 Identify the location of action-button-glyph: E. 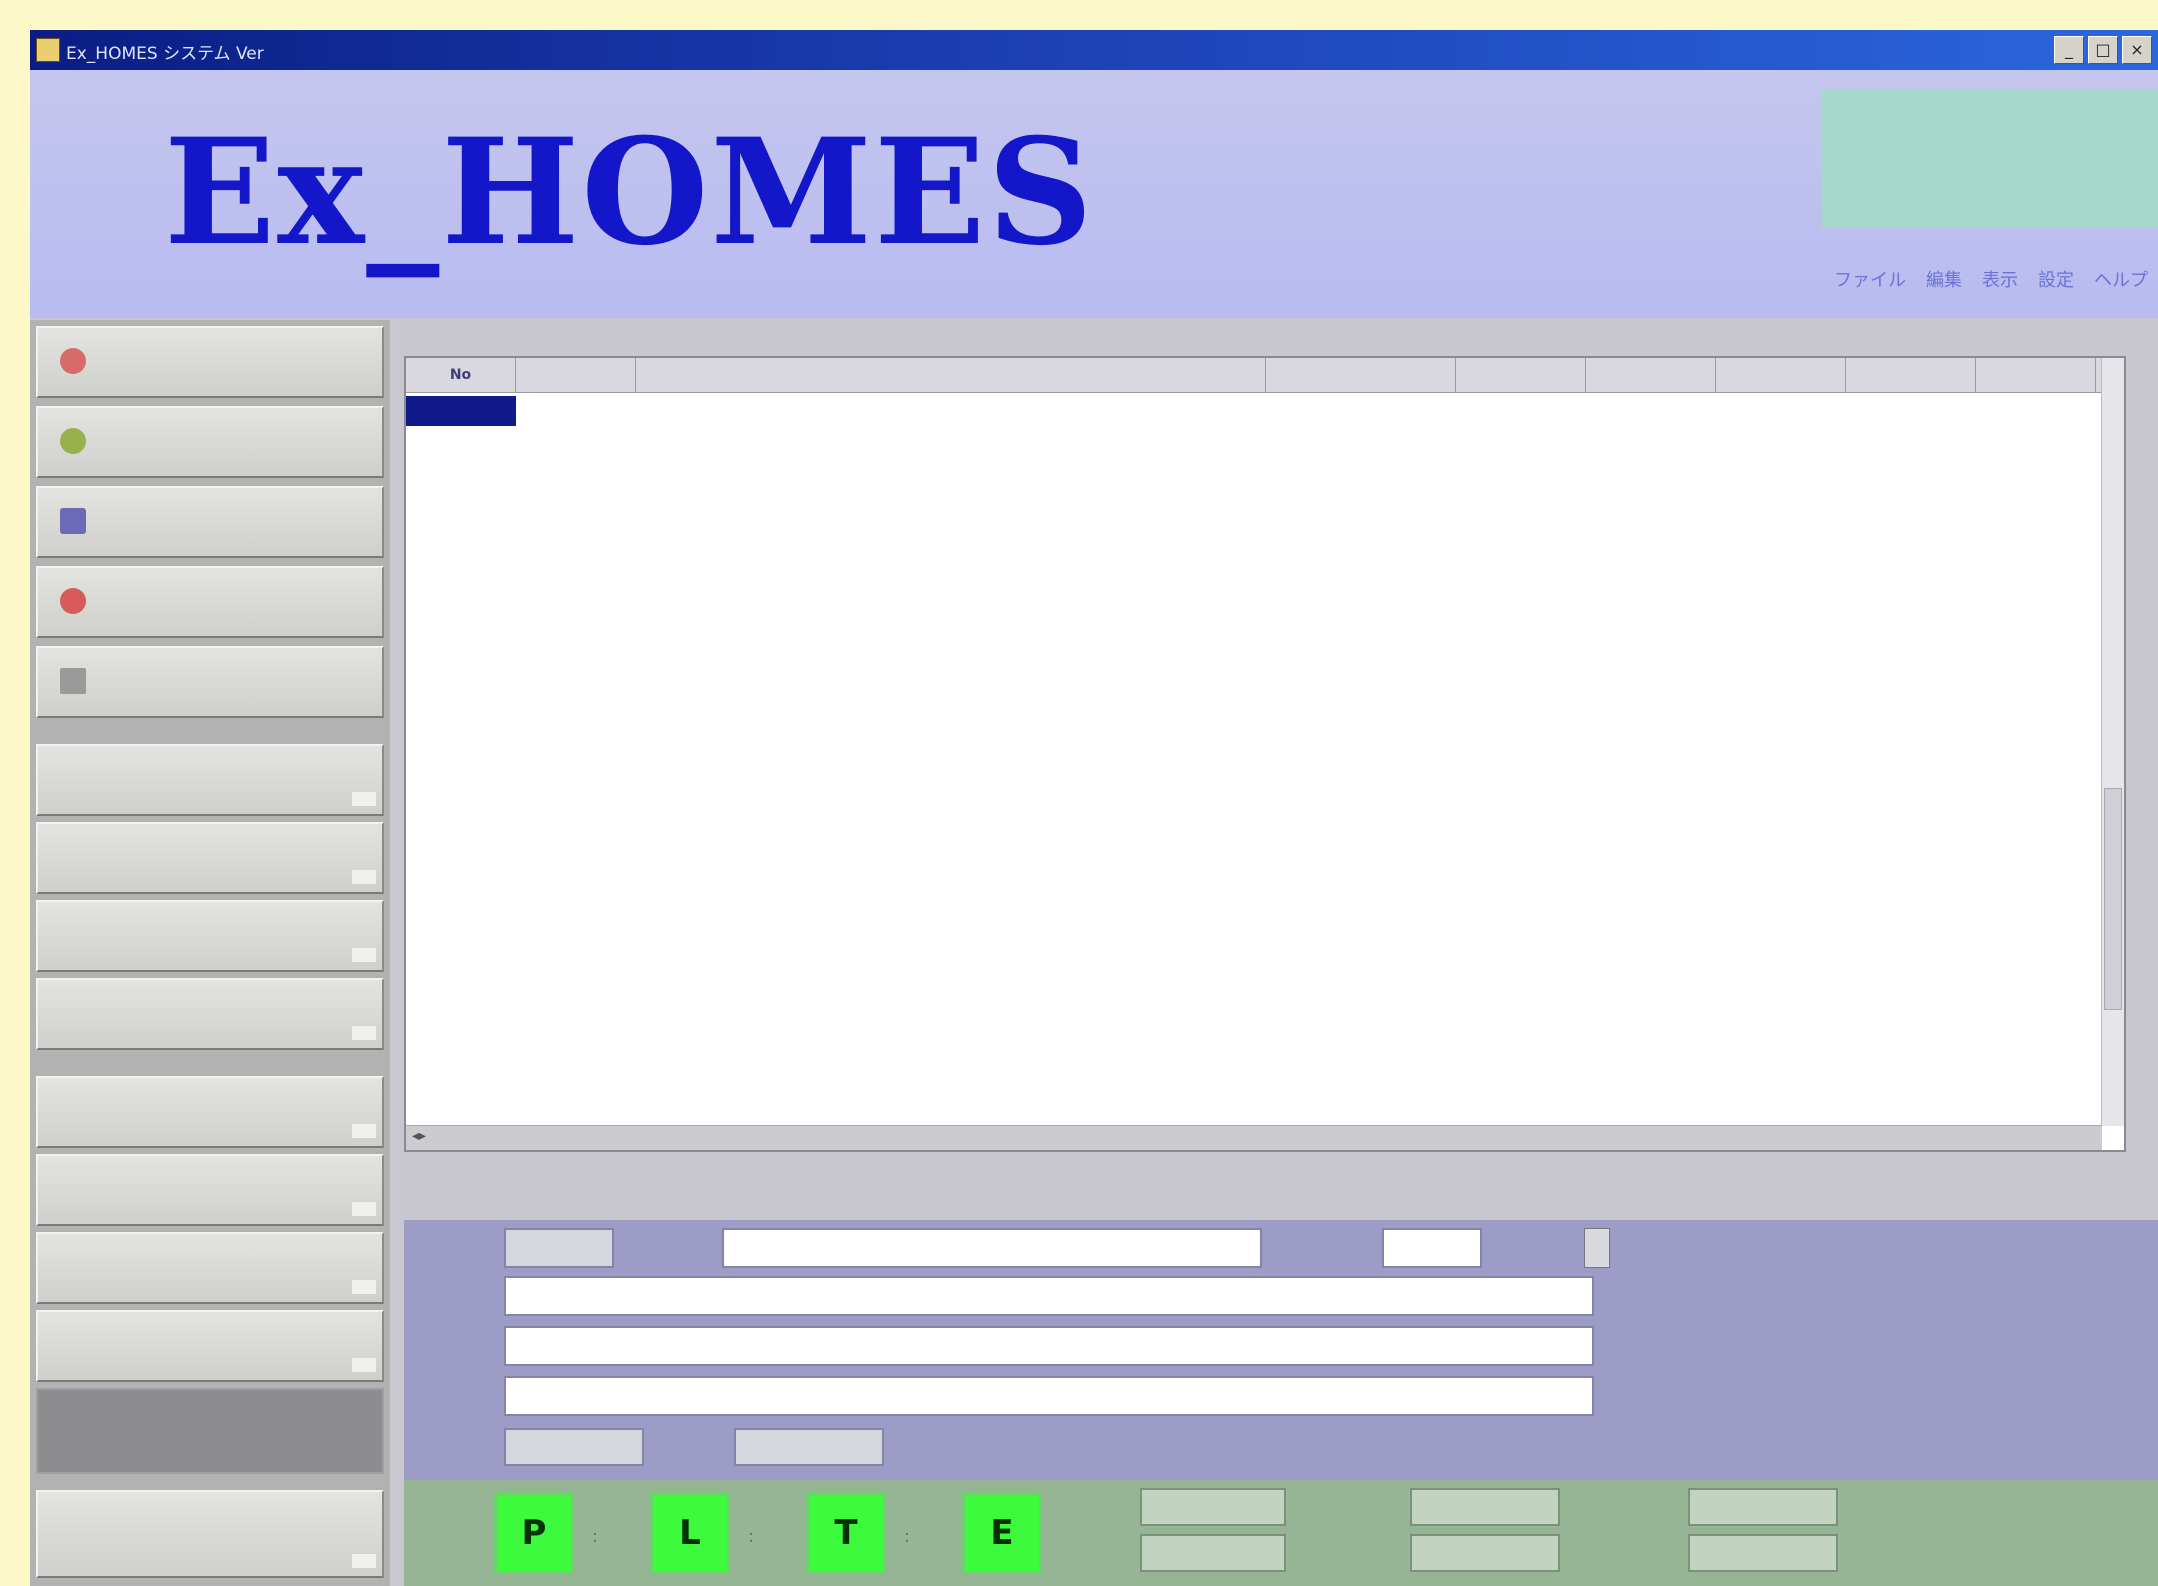
(1002, 1533).